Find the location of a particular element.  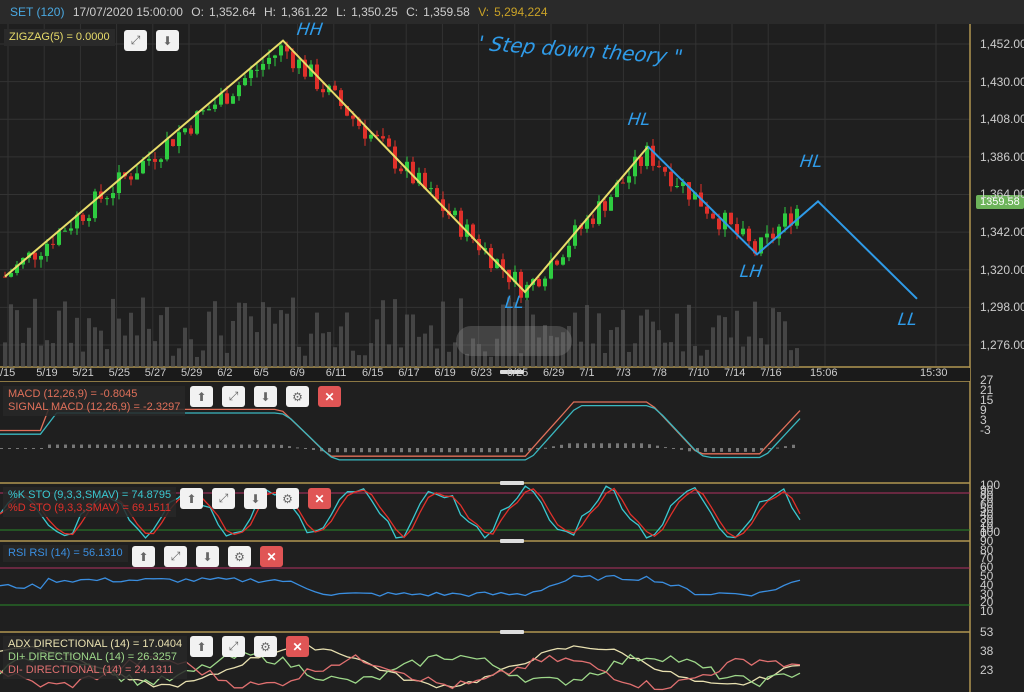

open-label: O: is located at coordinates (197, 12).